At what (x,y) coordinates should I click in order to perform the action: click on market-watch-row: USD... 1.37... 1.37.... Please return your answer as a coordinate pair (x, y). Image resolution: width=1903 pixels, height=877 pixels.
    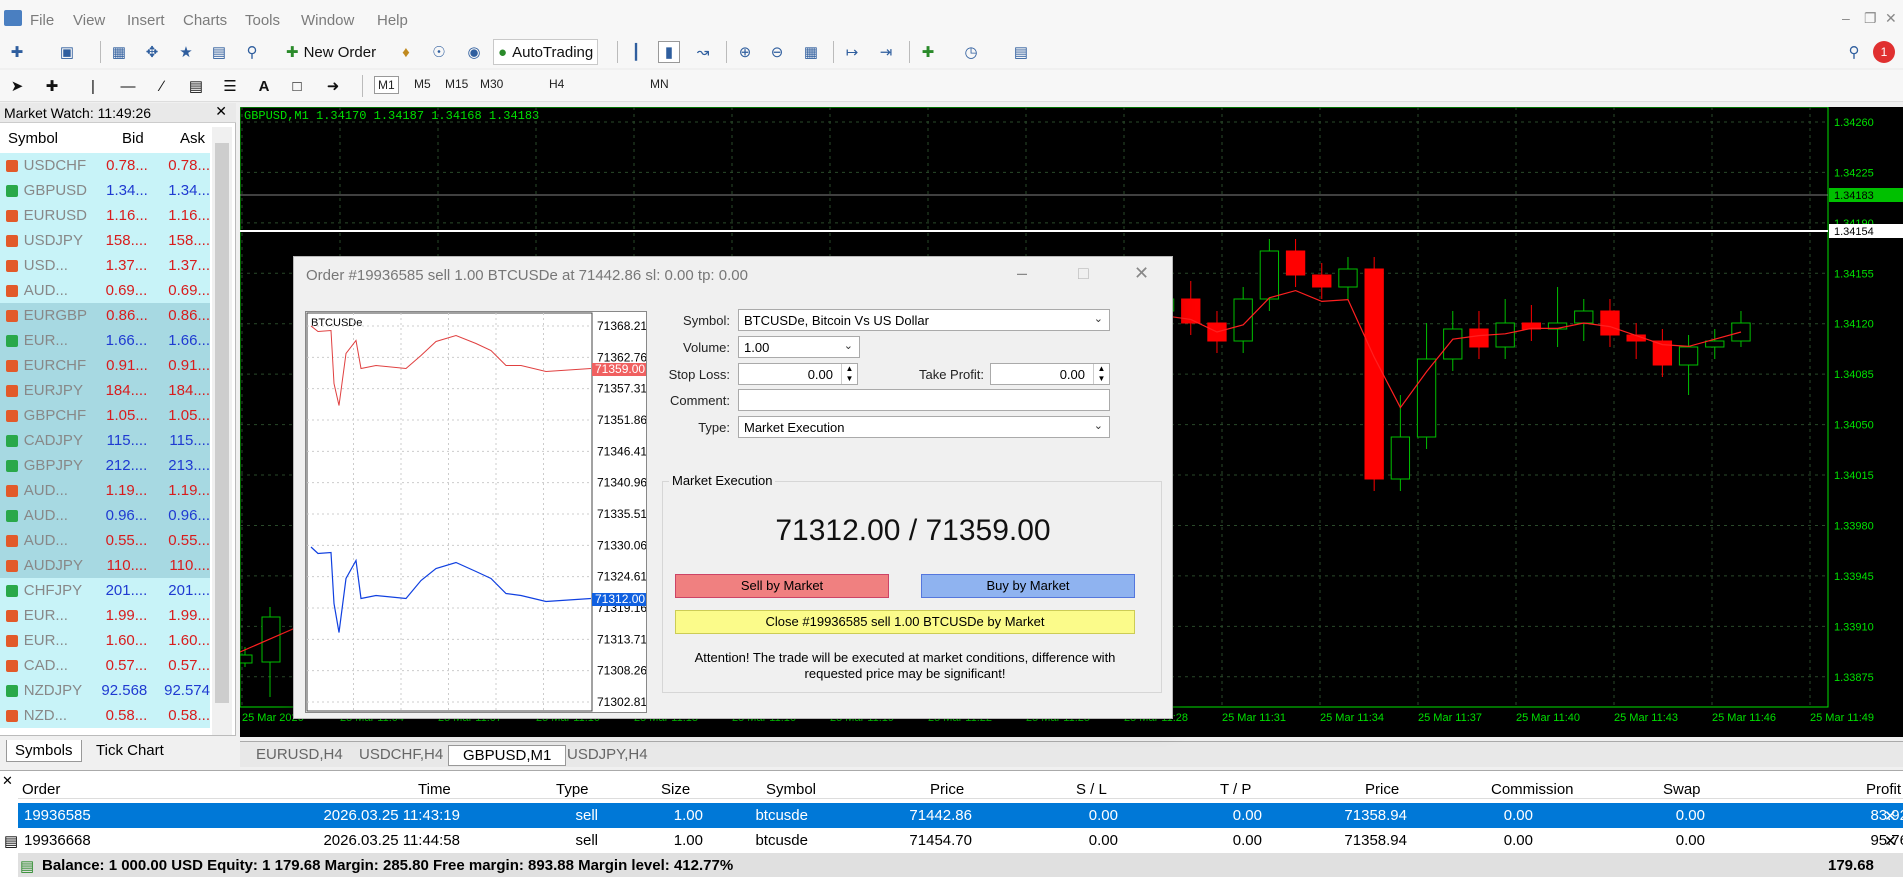
    Looking at the image, I should click on (105, 265).